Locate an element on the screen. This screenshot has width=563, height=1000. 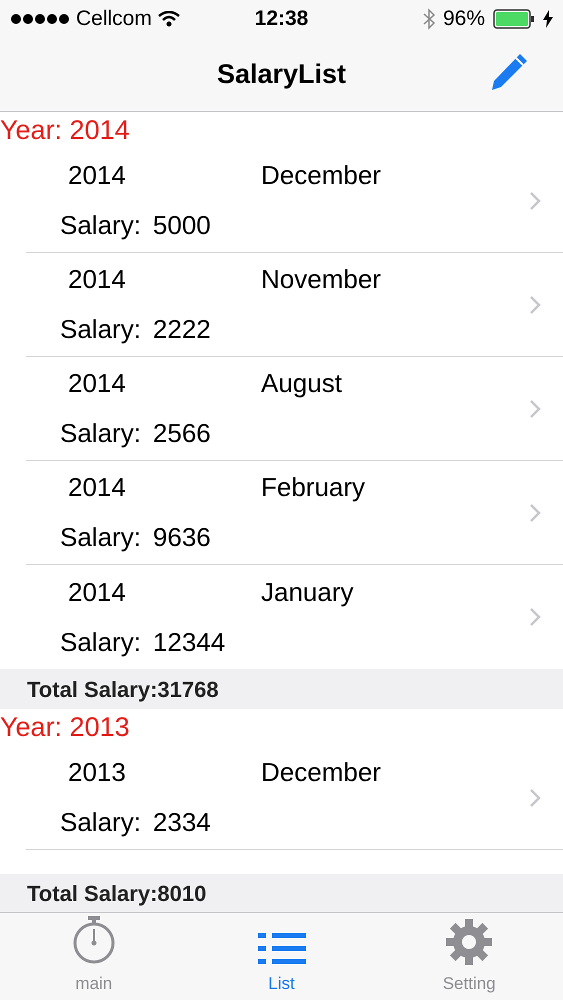
tab-button: List is located at coordinates (282, 956).